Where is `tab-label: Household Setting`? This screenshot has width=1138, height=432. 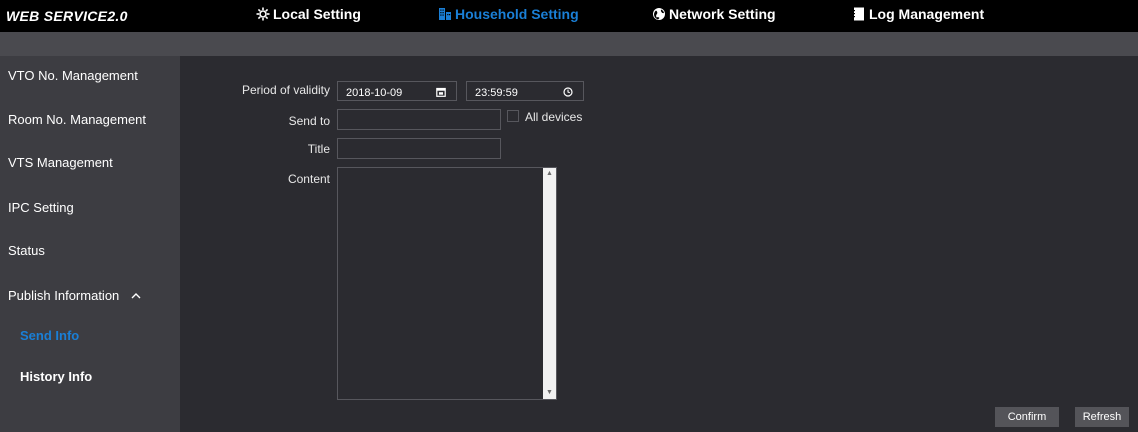
tab-label: Household Setting is located at coordinates (517, 14).